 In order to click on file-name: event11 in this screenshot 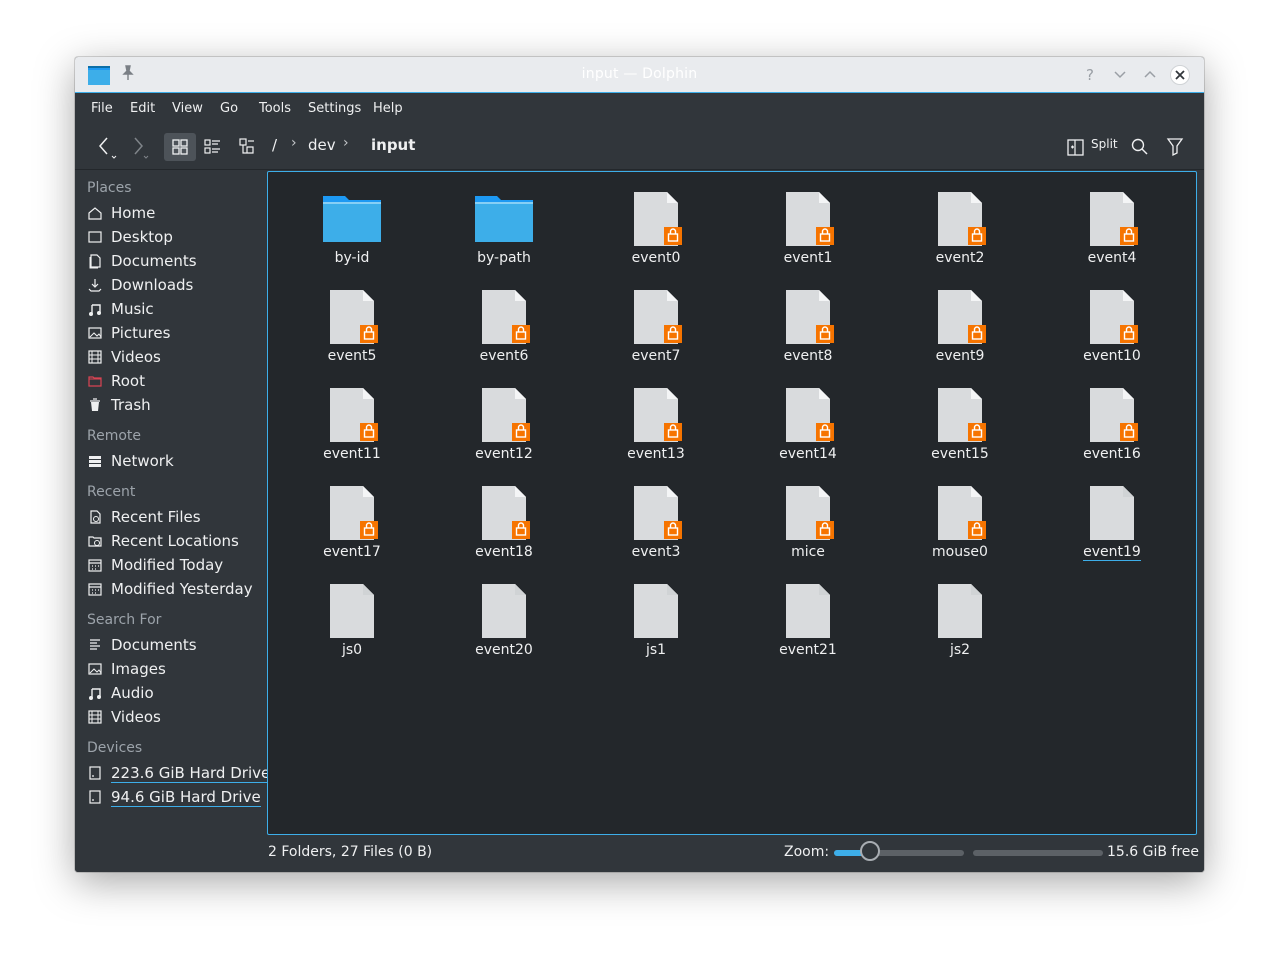, I will do `click(352, 454)`.